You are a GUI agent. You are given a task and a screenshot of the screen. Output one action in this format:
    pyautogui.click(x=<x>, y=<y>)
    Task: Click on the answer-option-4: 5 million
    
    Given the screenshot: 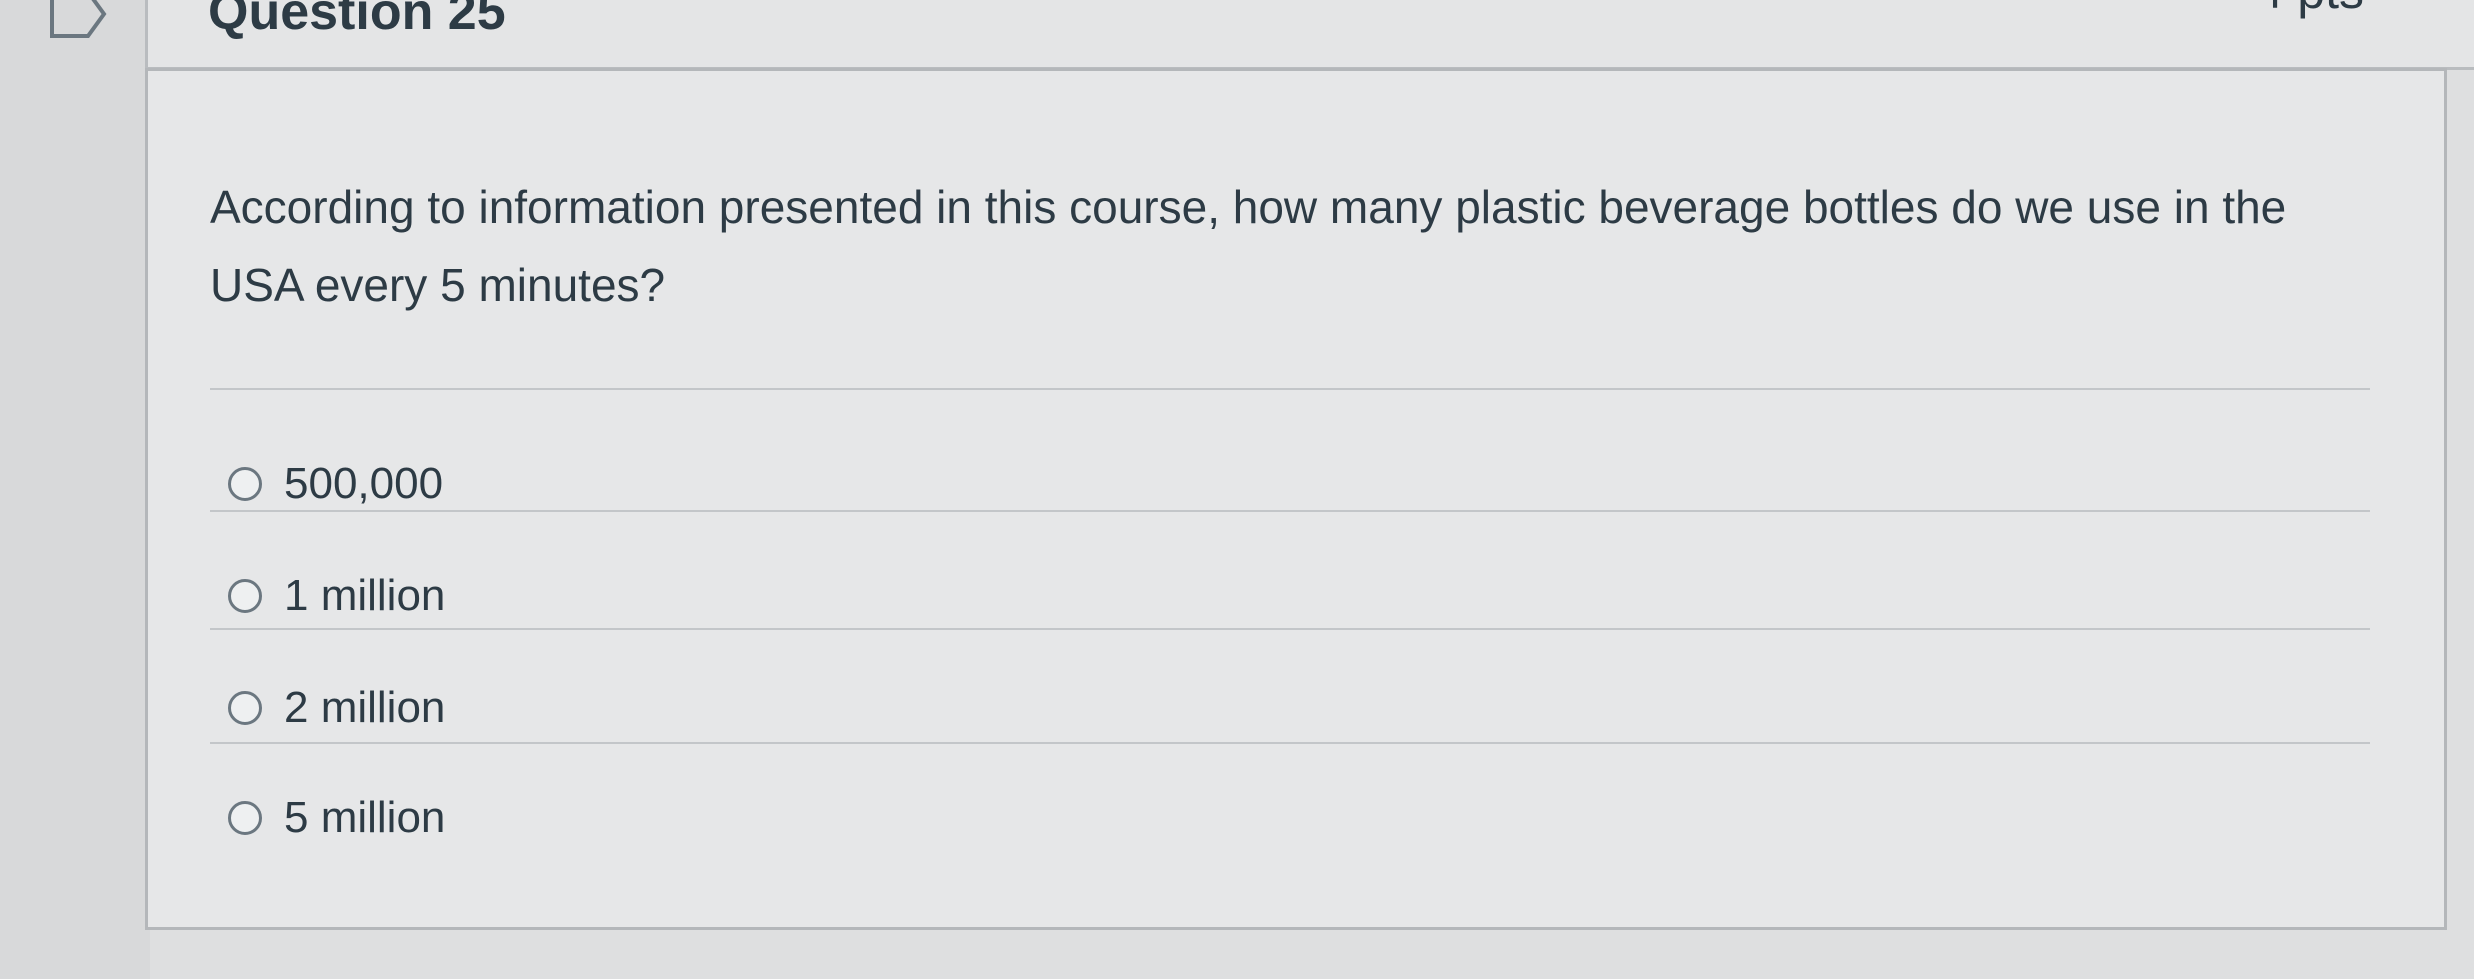 What is the action you would take?
    pyautogui.click(x=336, y=818)
    